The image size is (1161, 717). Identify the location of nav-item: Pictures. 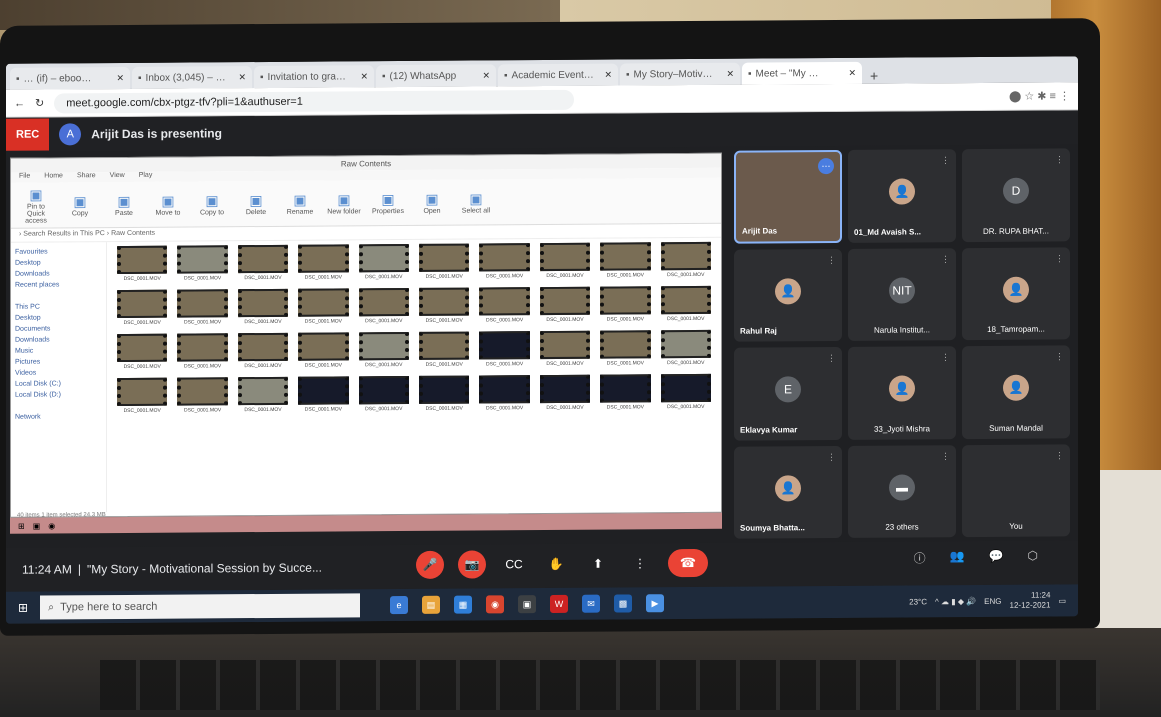
(58, 362).